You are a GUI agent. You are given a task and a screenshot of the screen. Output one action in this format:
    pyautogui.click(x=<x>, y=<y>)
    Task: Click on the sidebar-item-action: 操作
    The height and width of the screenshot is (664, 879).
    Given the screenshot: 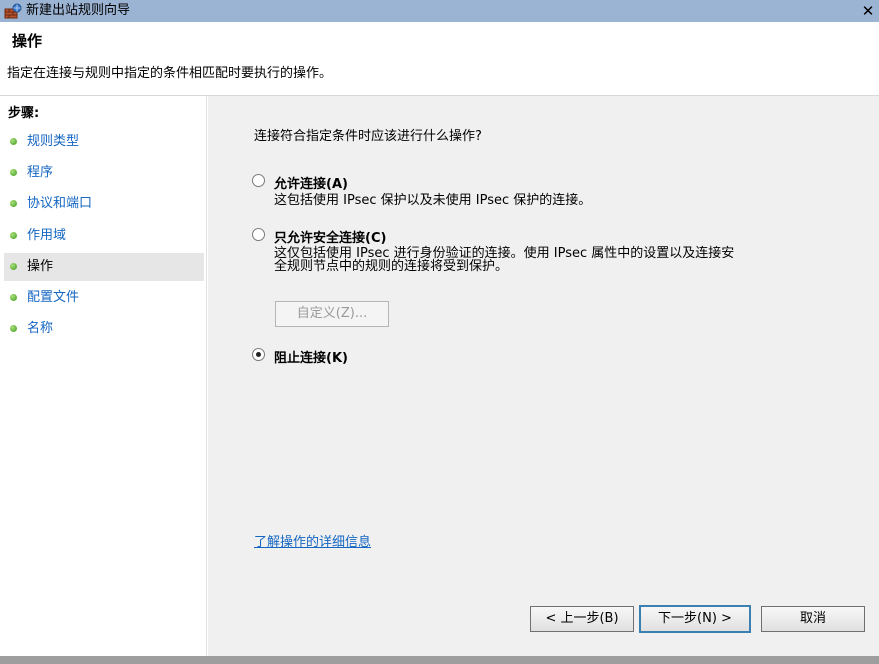 What is the action you would take?
    pyautogui.click(x=104, y=267)
    